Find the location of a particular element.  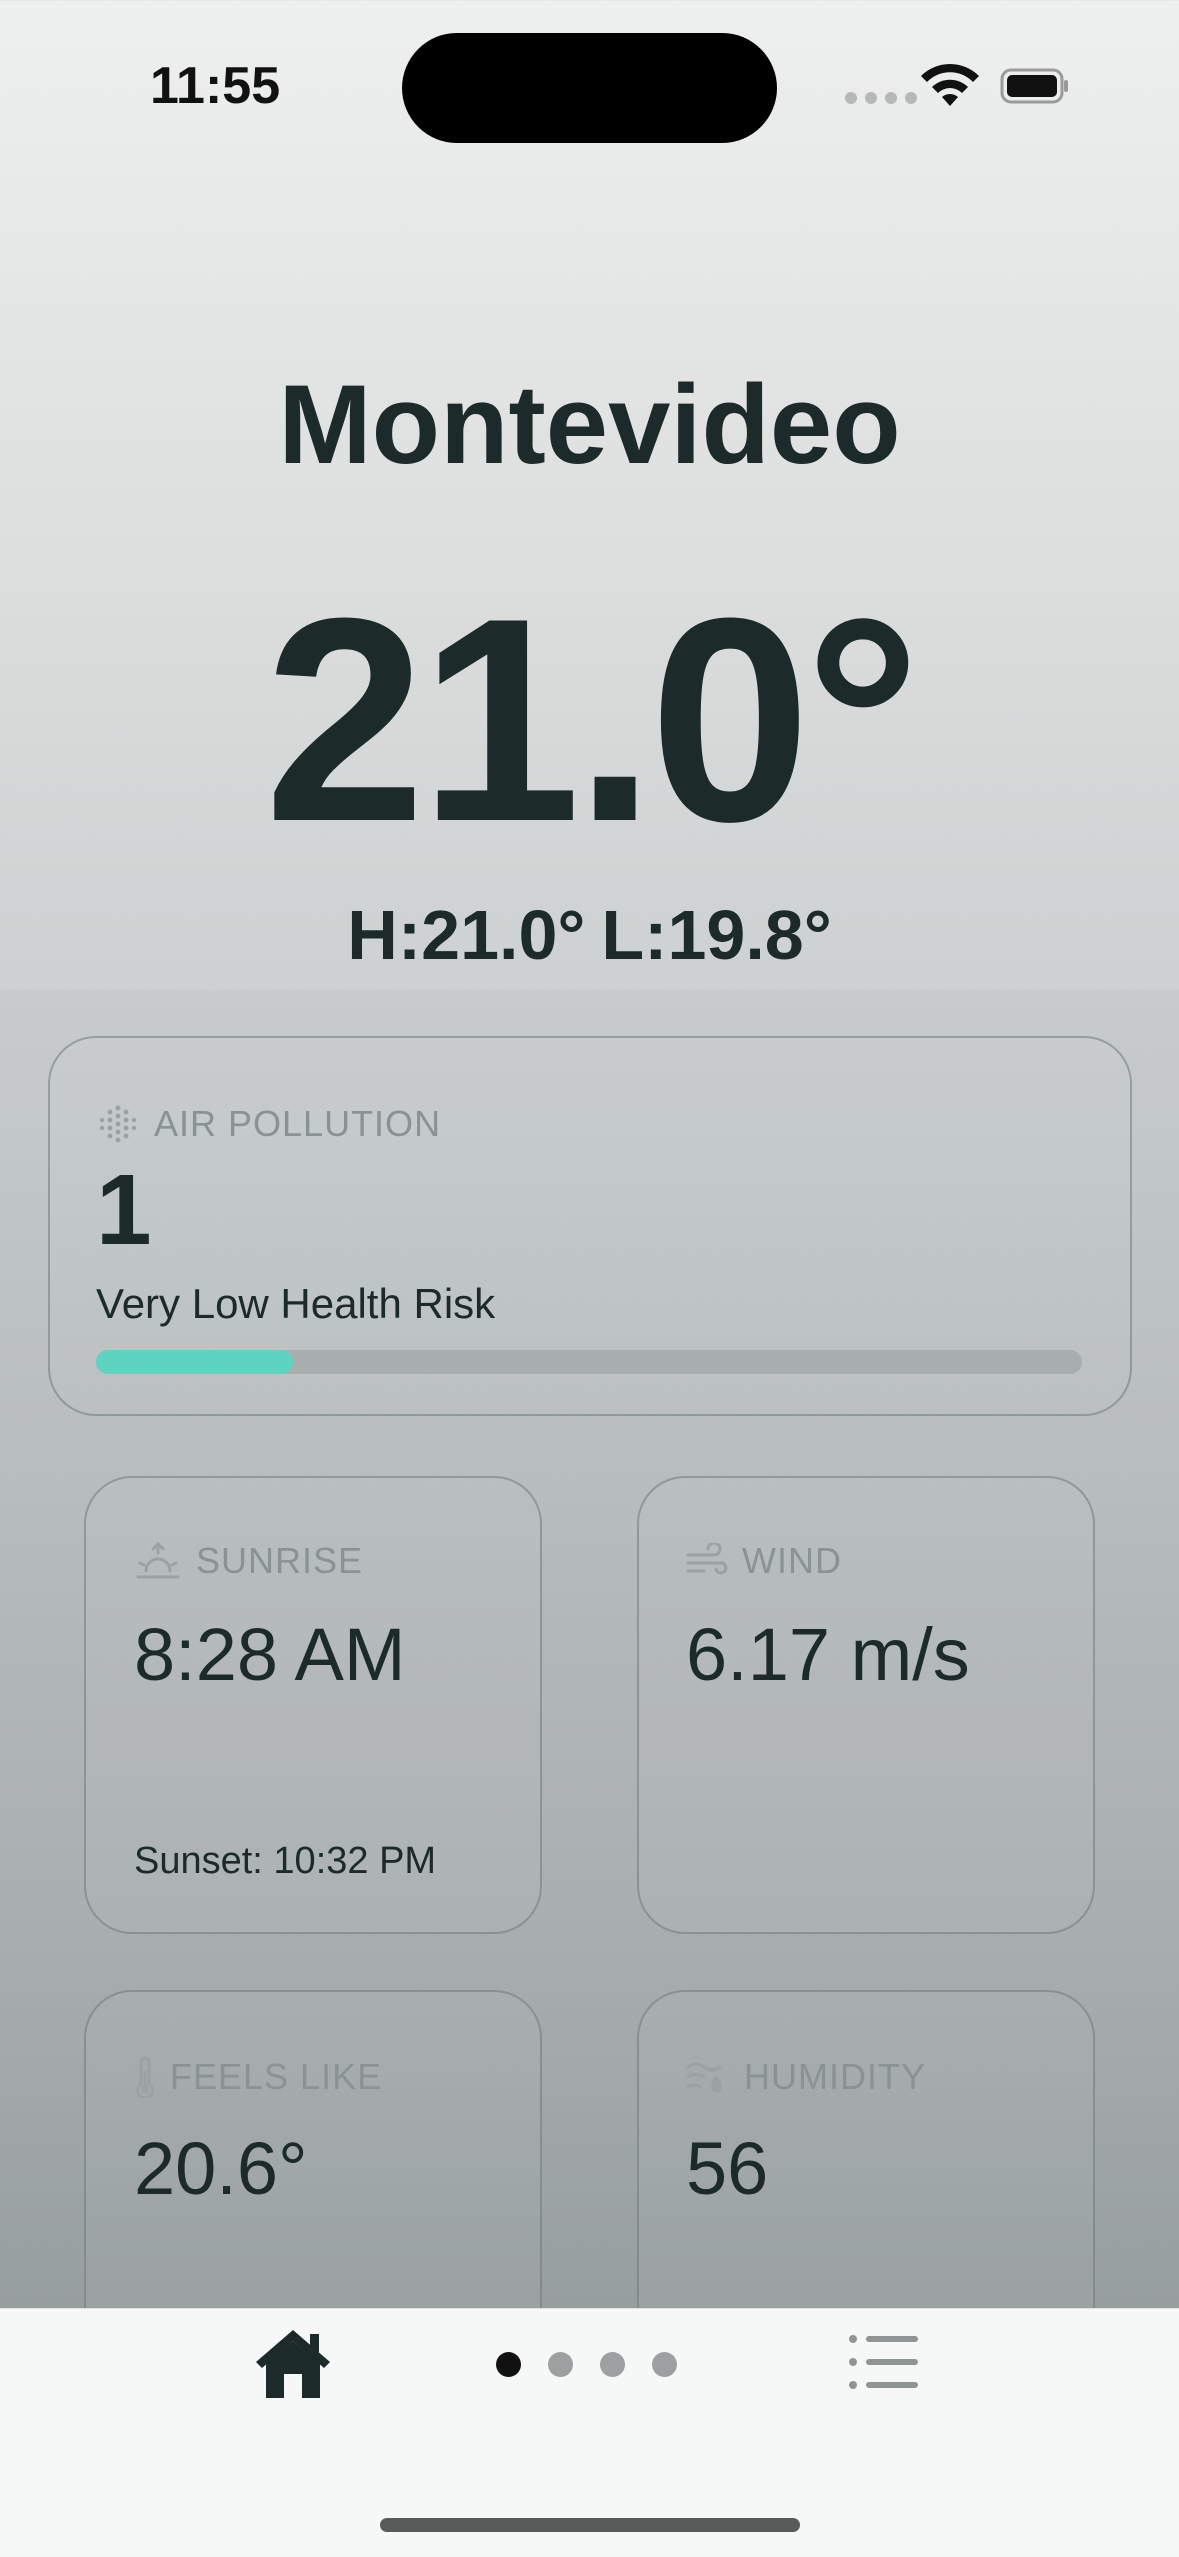

air-pollution-label: AIR POLLUTION is located at coordinates (298, 1123).